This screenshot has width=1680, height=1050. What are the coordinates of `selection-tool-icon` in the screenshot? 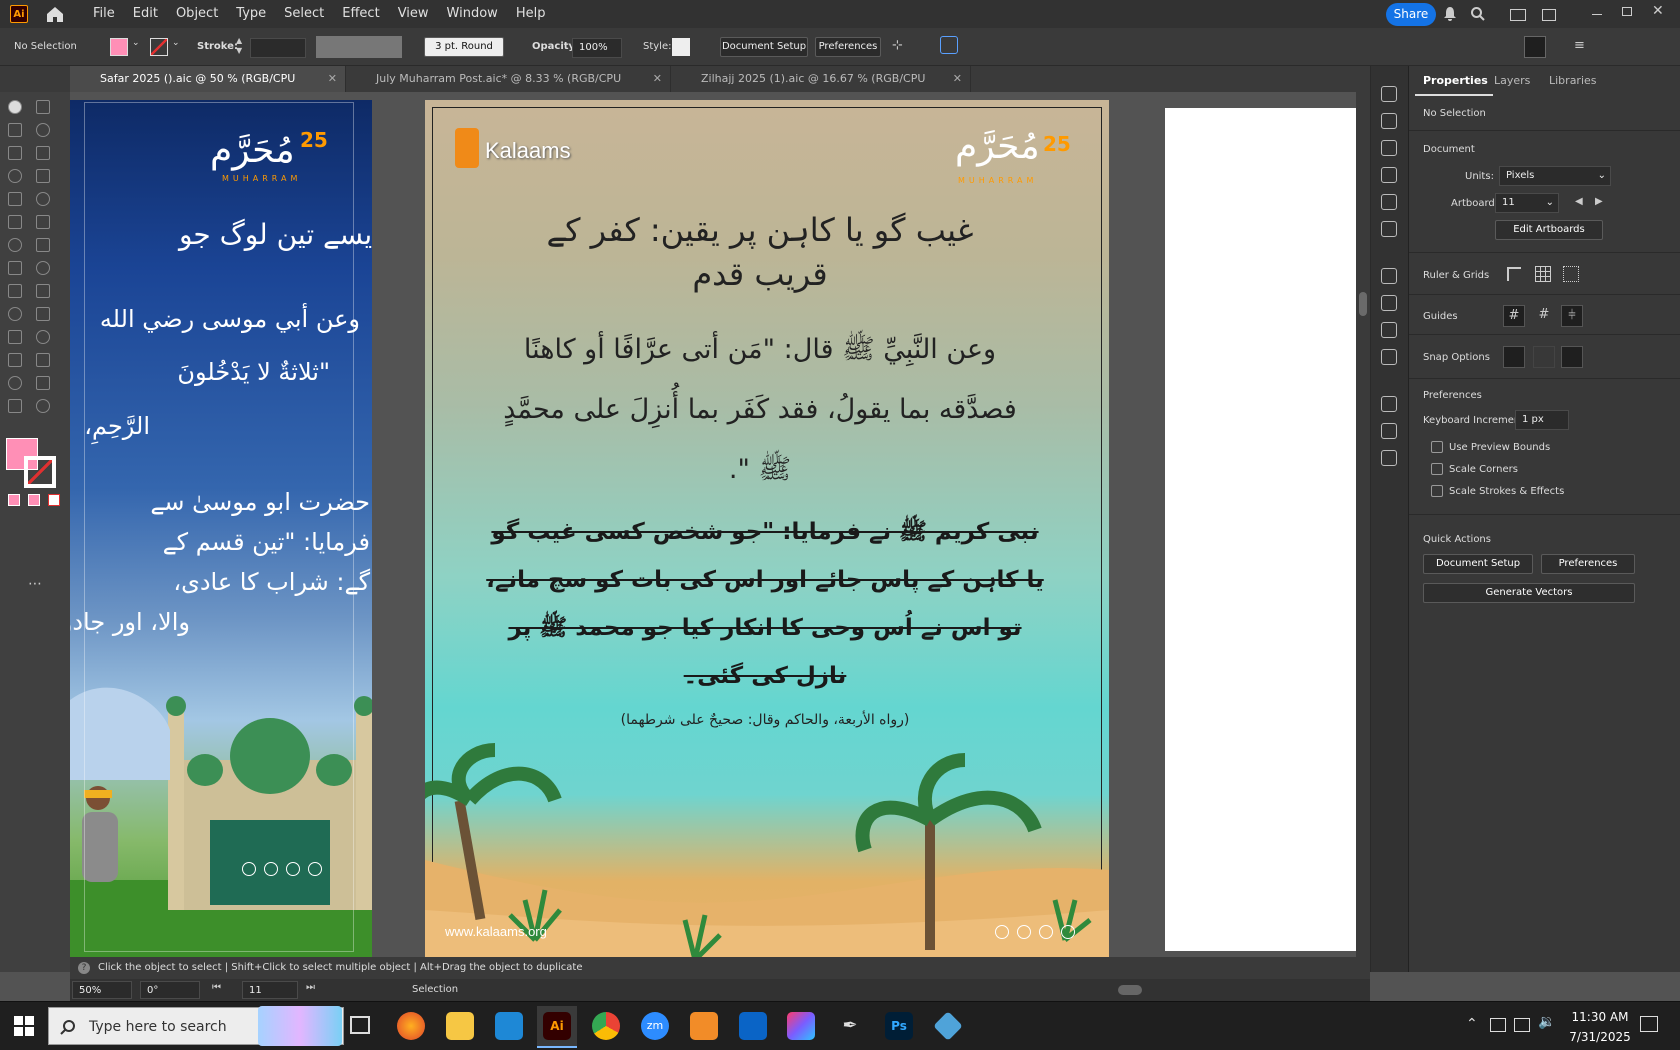 It's located at (15, 107).